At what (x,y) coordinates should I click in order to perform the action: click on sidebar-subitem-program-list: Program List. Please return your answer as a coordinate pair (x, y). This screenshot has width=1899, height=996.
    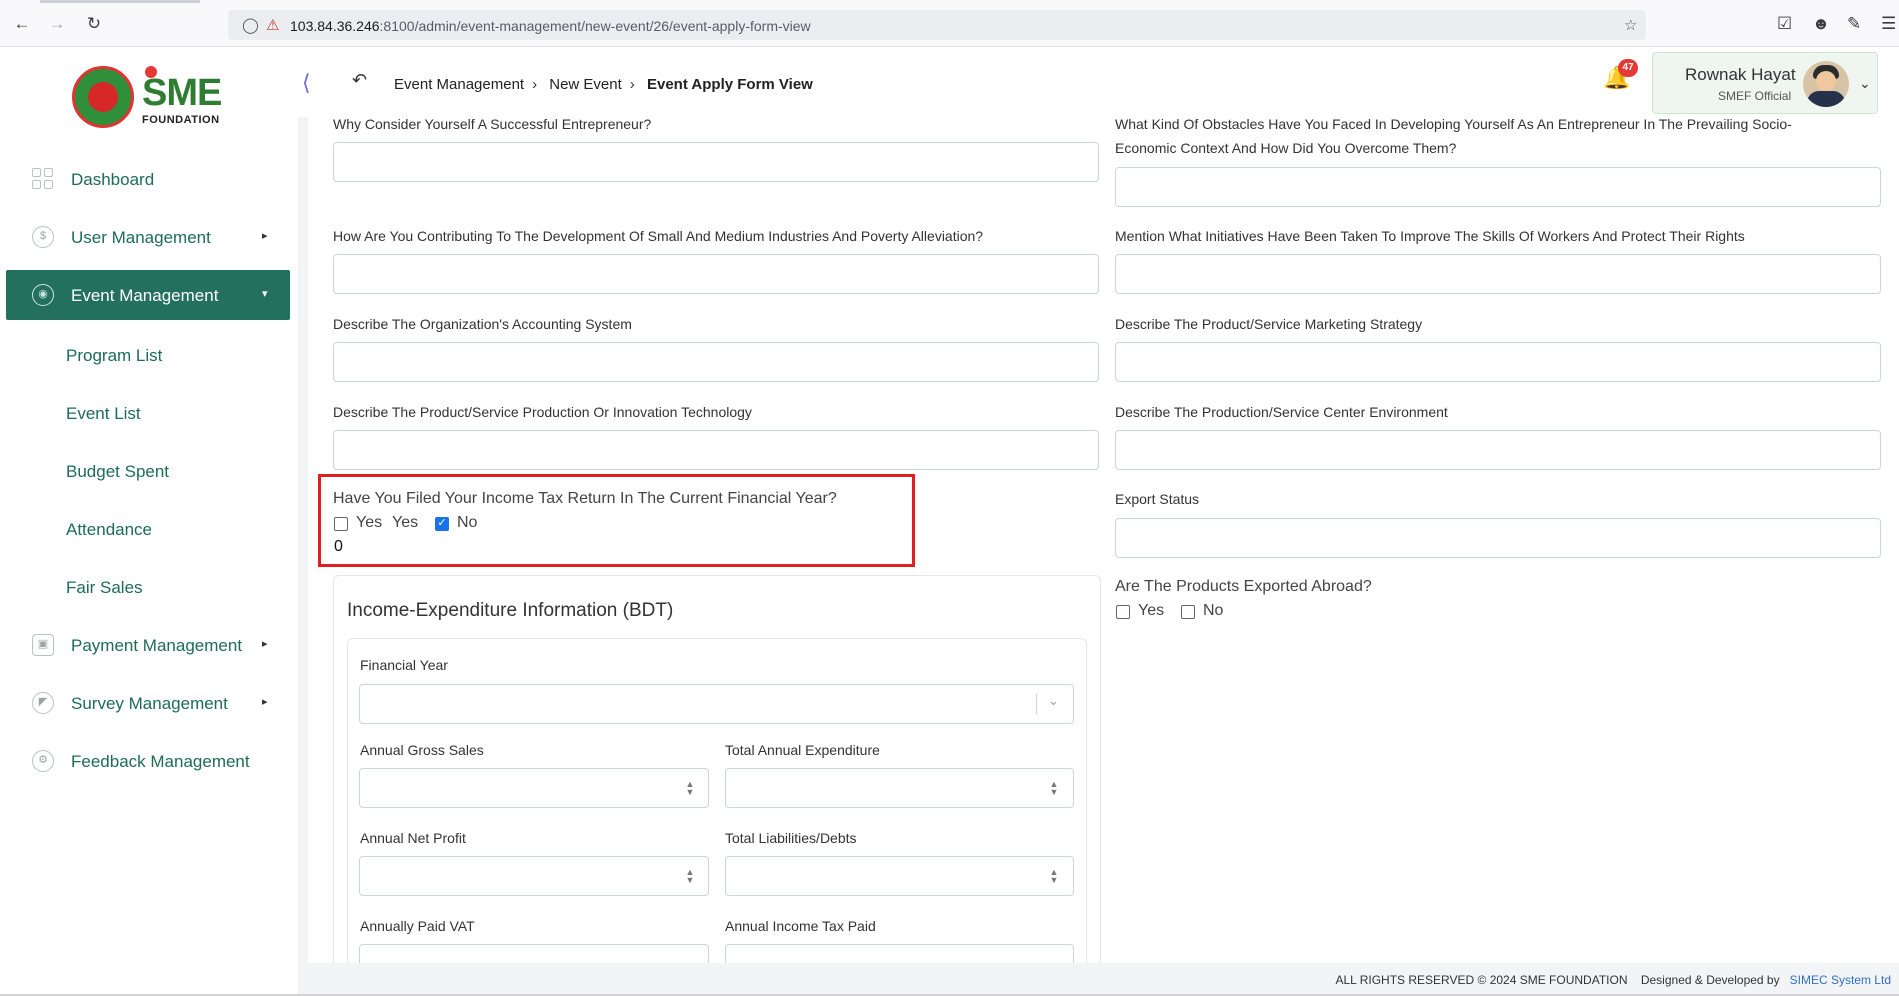
    Looking at the image, I should click on (114, 356).